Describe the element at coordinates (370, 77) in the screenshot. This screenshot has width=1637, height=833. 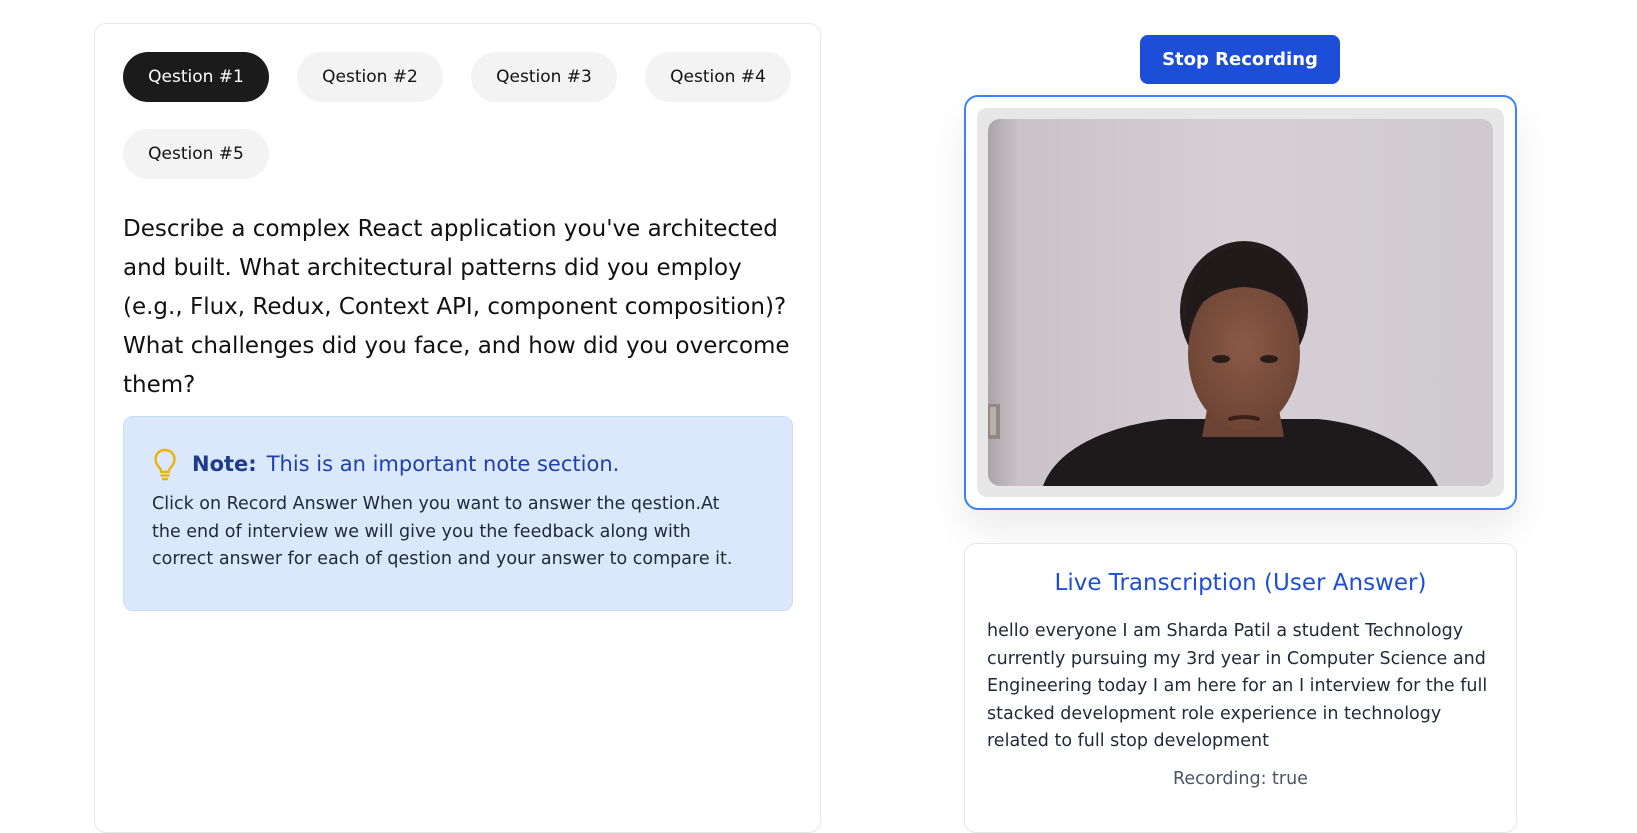
I see `question-tab-2: Qestion #2` at that location.